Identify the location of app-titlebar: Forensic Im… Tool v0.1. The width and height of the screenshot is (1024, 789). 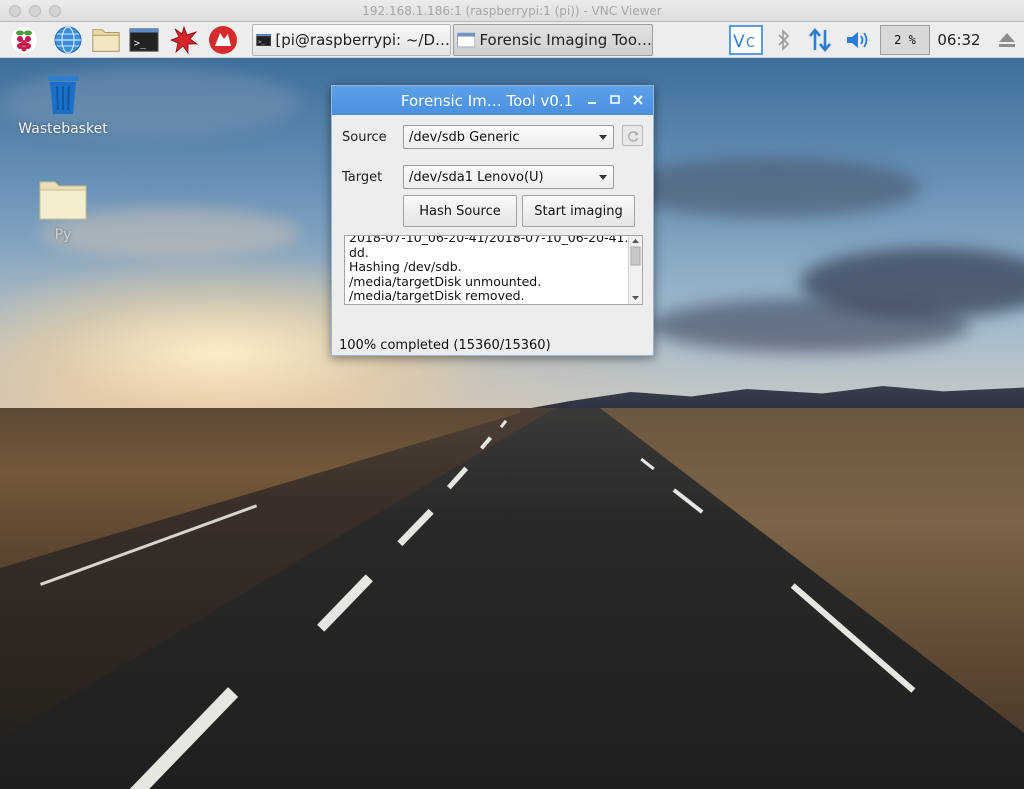
(492, 100).